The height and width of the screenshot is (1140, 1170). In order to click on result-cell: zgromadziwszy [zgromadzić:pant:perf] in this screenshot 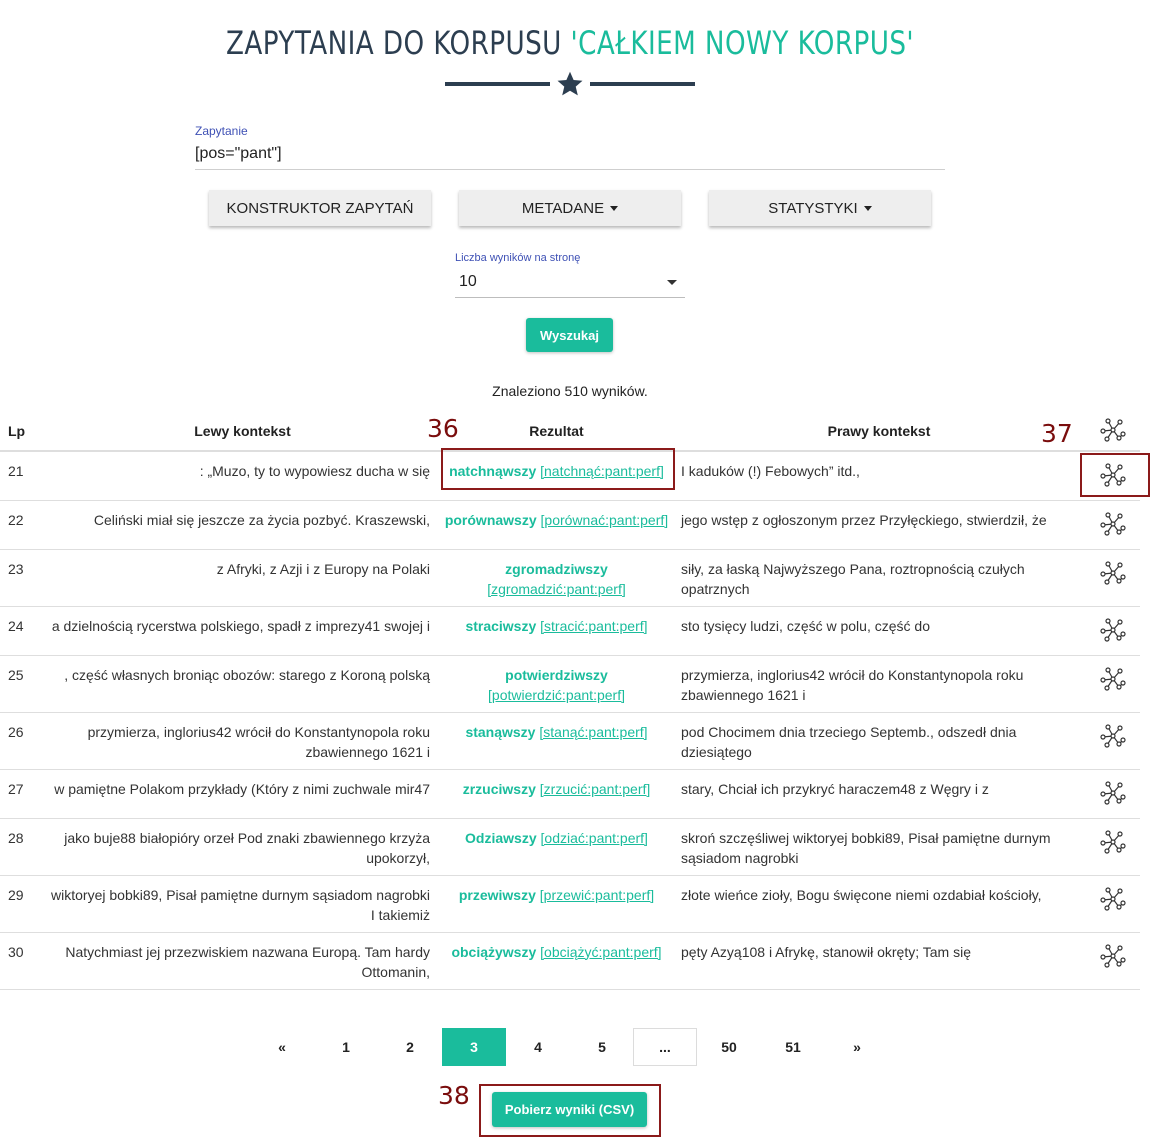, I will do `click(556, 578)`.